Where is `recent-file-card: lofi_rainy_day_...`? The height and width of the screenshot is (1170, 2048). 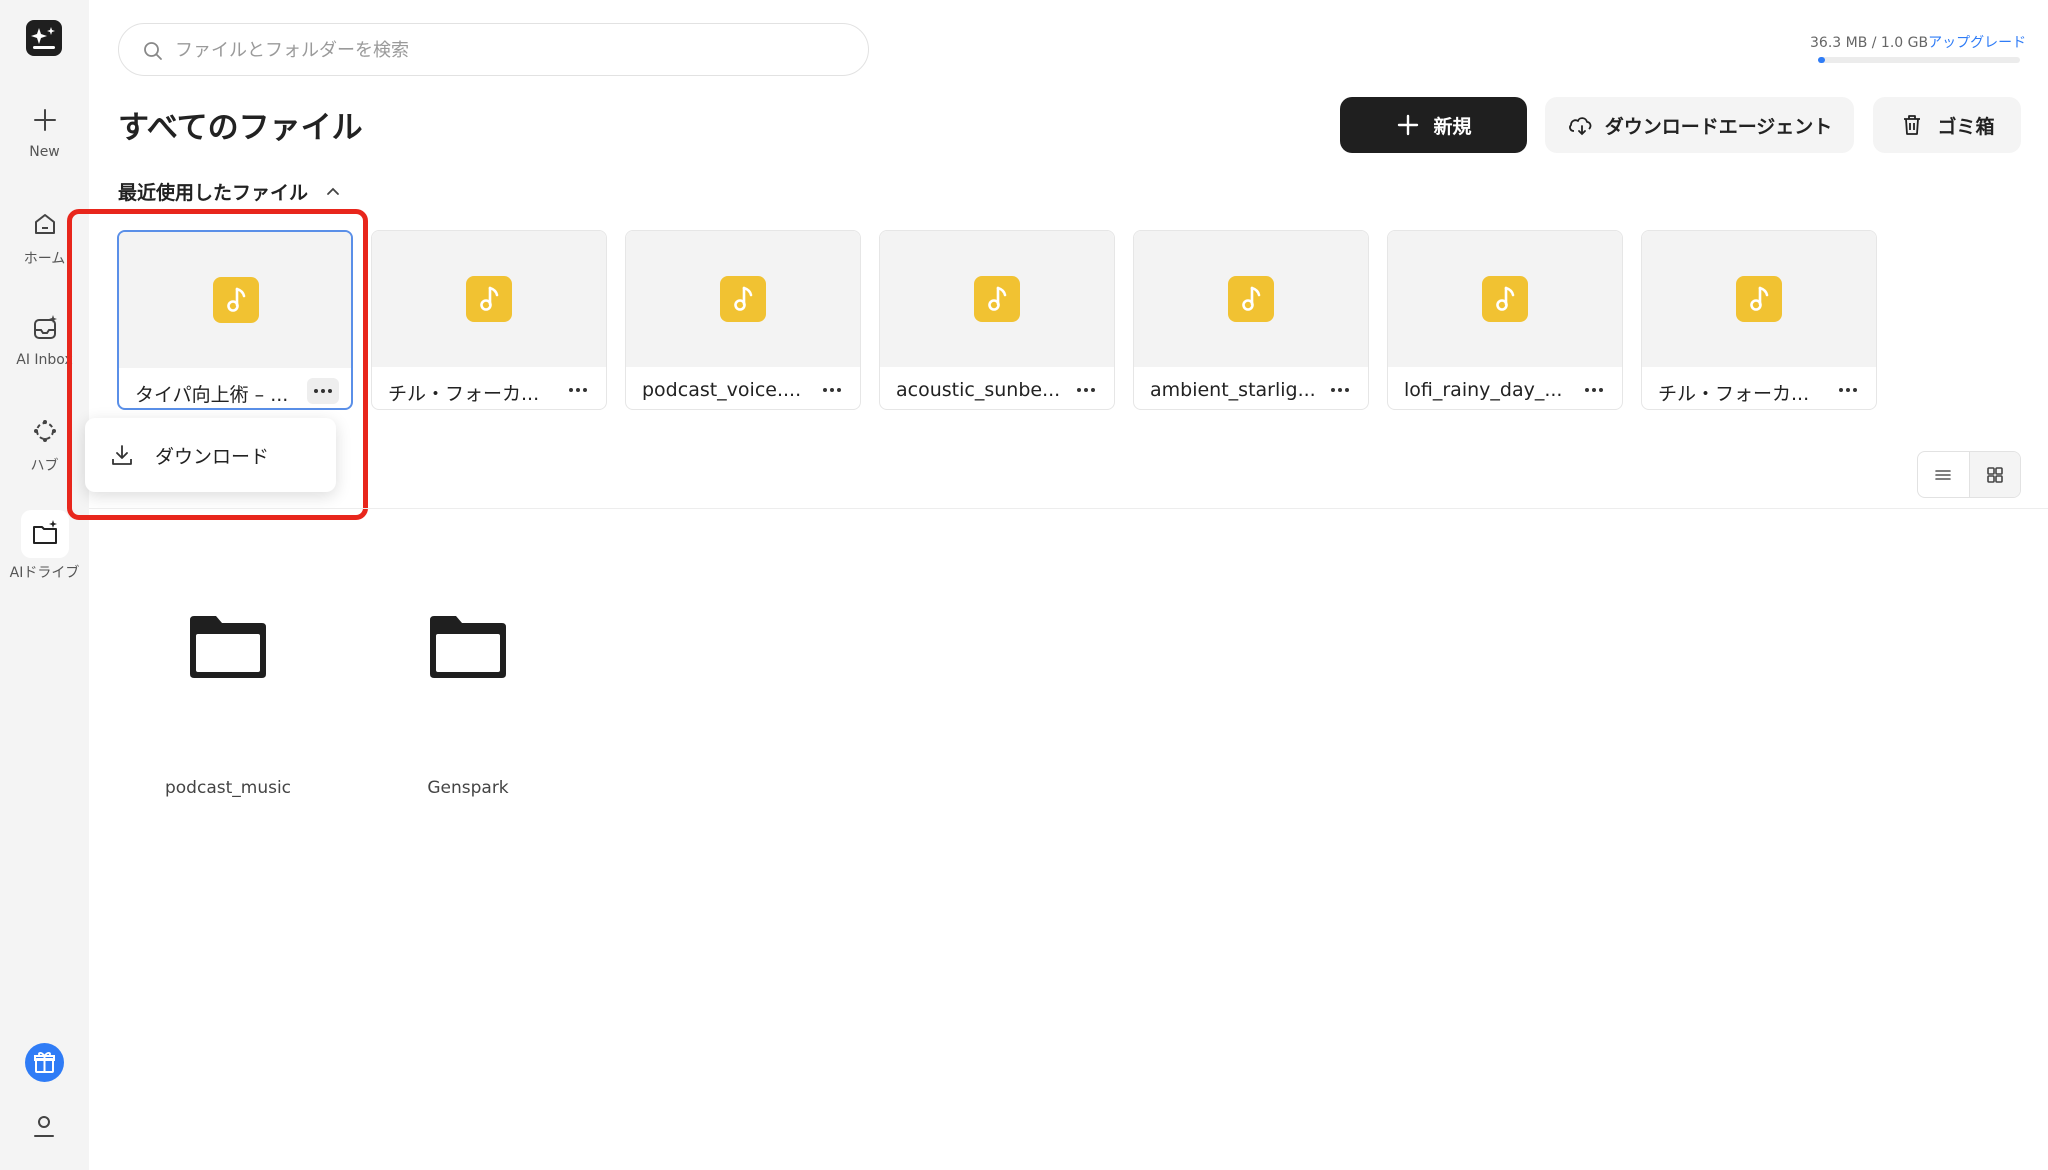
recent-file-card: lofi_rainy_day_... is located at coordinates (1505, 320).